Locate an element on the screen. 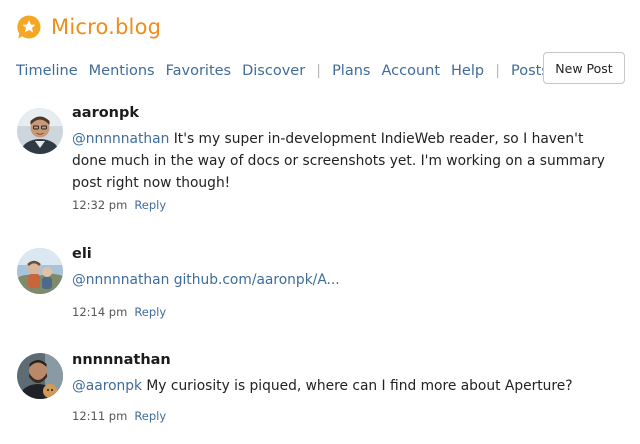  nav-help: Help is located at coordinates (467, 71).